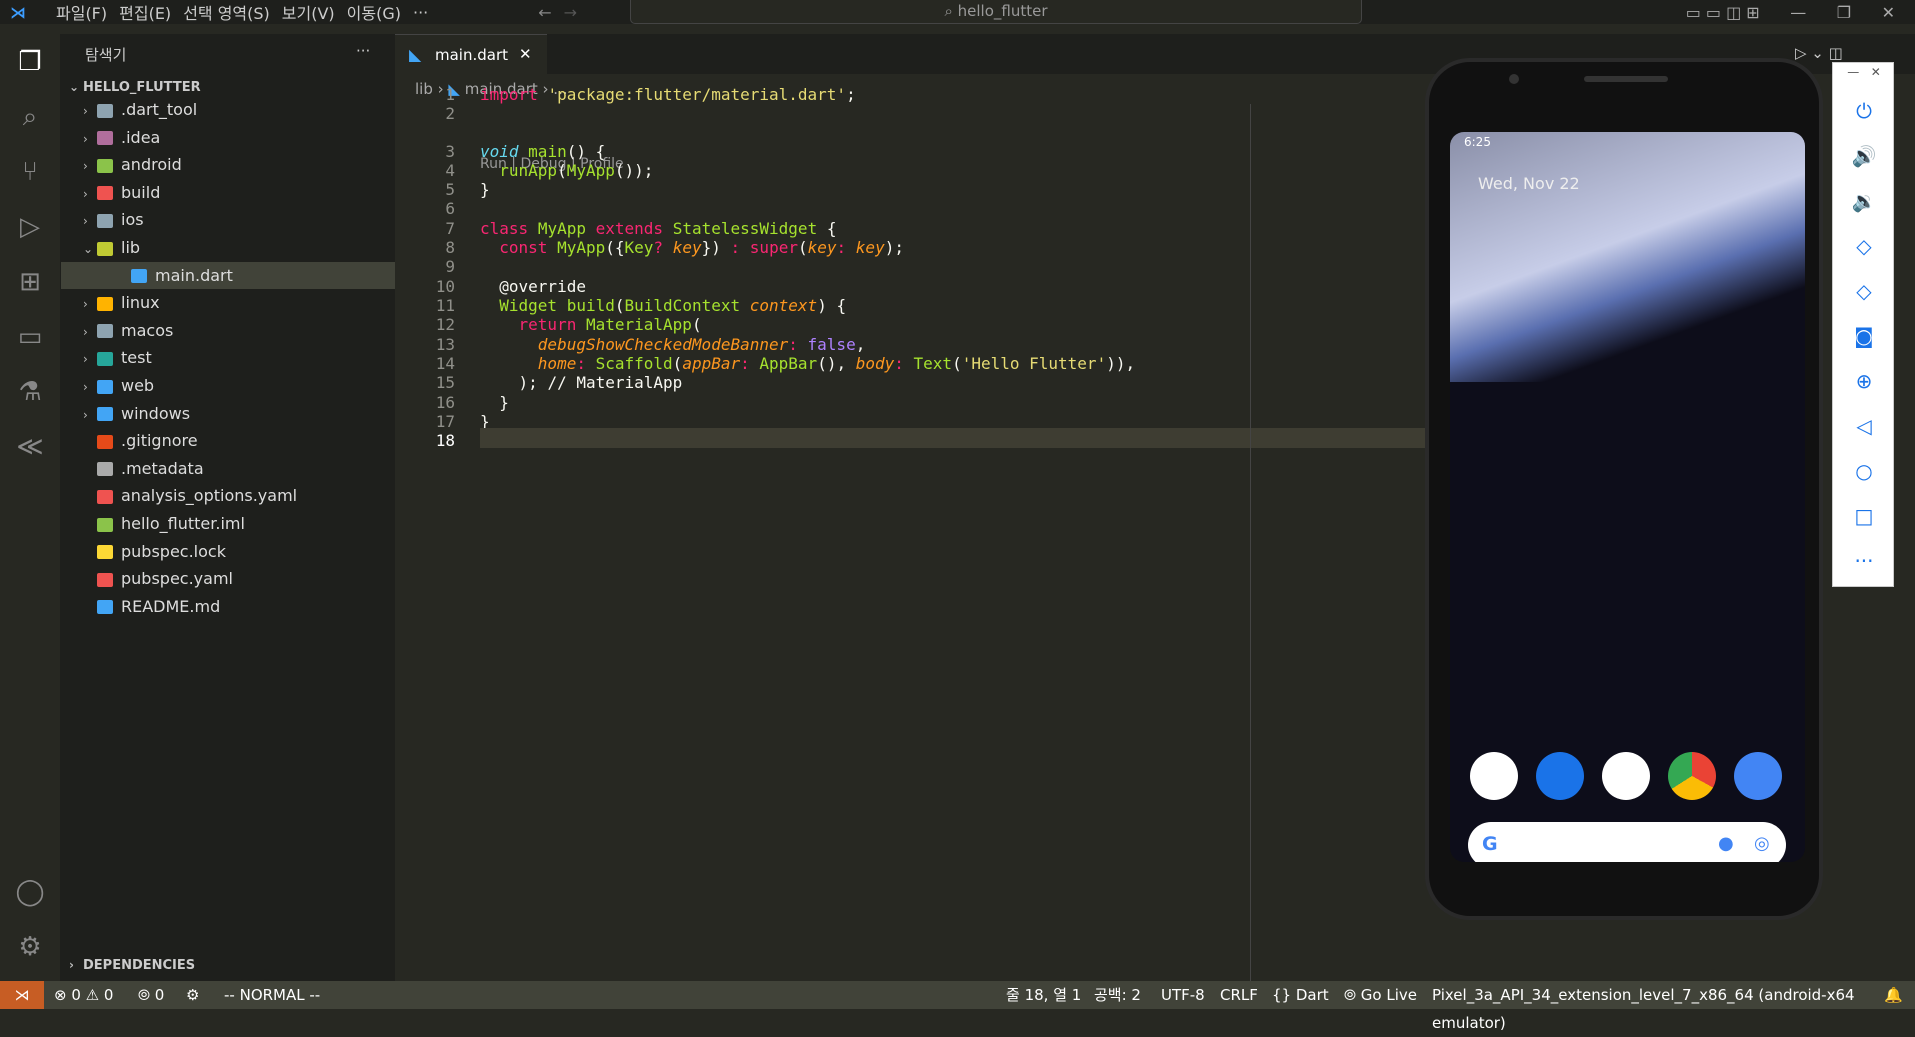 The height and width of the screenshot is (1037, 1915). I want to click on home-icon: ○, so click(1864, 471).